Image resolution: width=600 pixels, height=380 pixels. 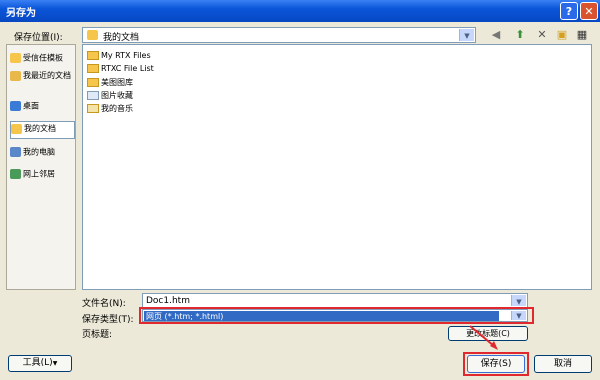 I want to click on save-button: 保存(S), so click(x=496, y=364).